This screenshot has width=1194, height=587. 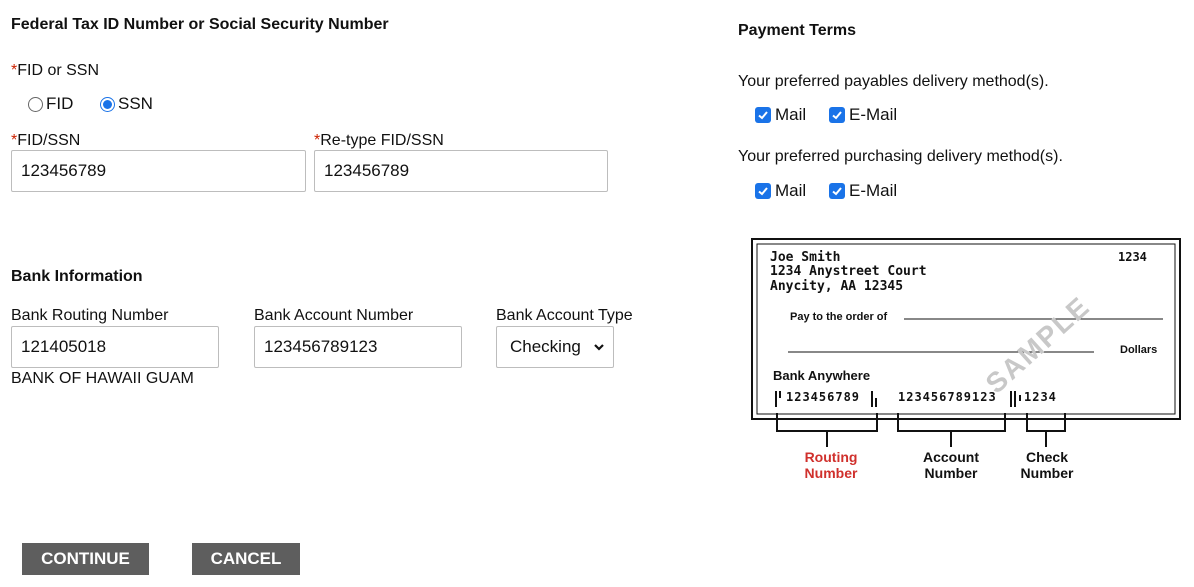 What do you see at coordinates (545, 346) in the screenshot?
I see `account-type-value: Checking` at bounding box center [545, 346].